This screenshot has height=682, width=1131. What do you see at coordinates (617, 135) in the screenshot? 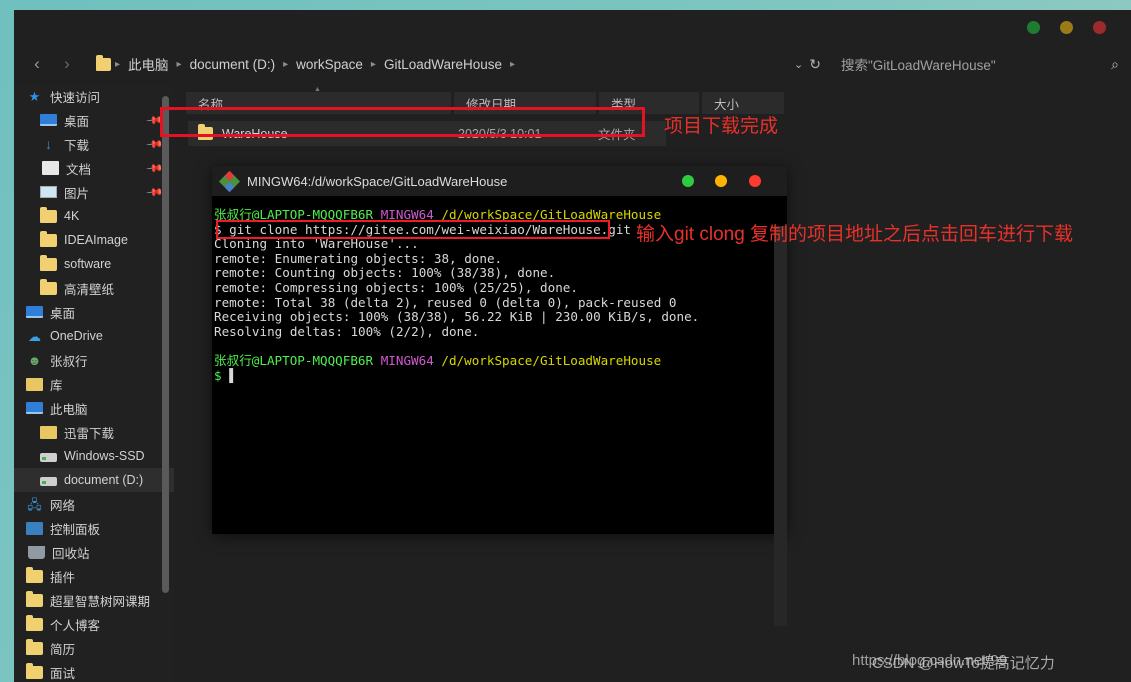
I see `file-type: 文件夹` at bounding box center [617, 135].